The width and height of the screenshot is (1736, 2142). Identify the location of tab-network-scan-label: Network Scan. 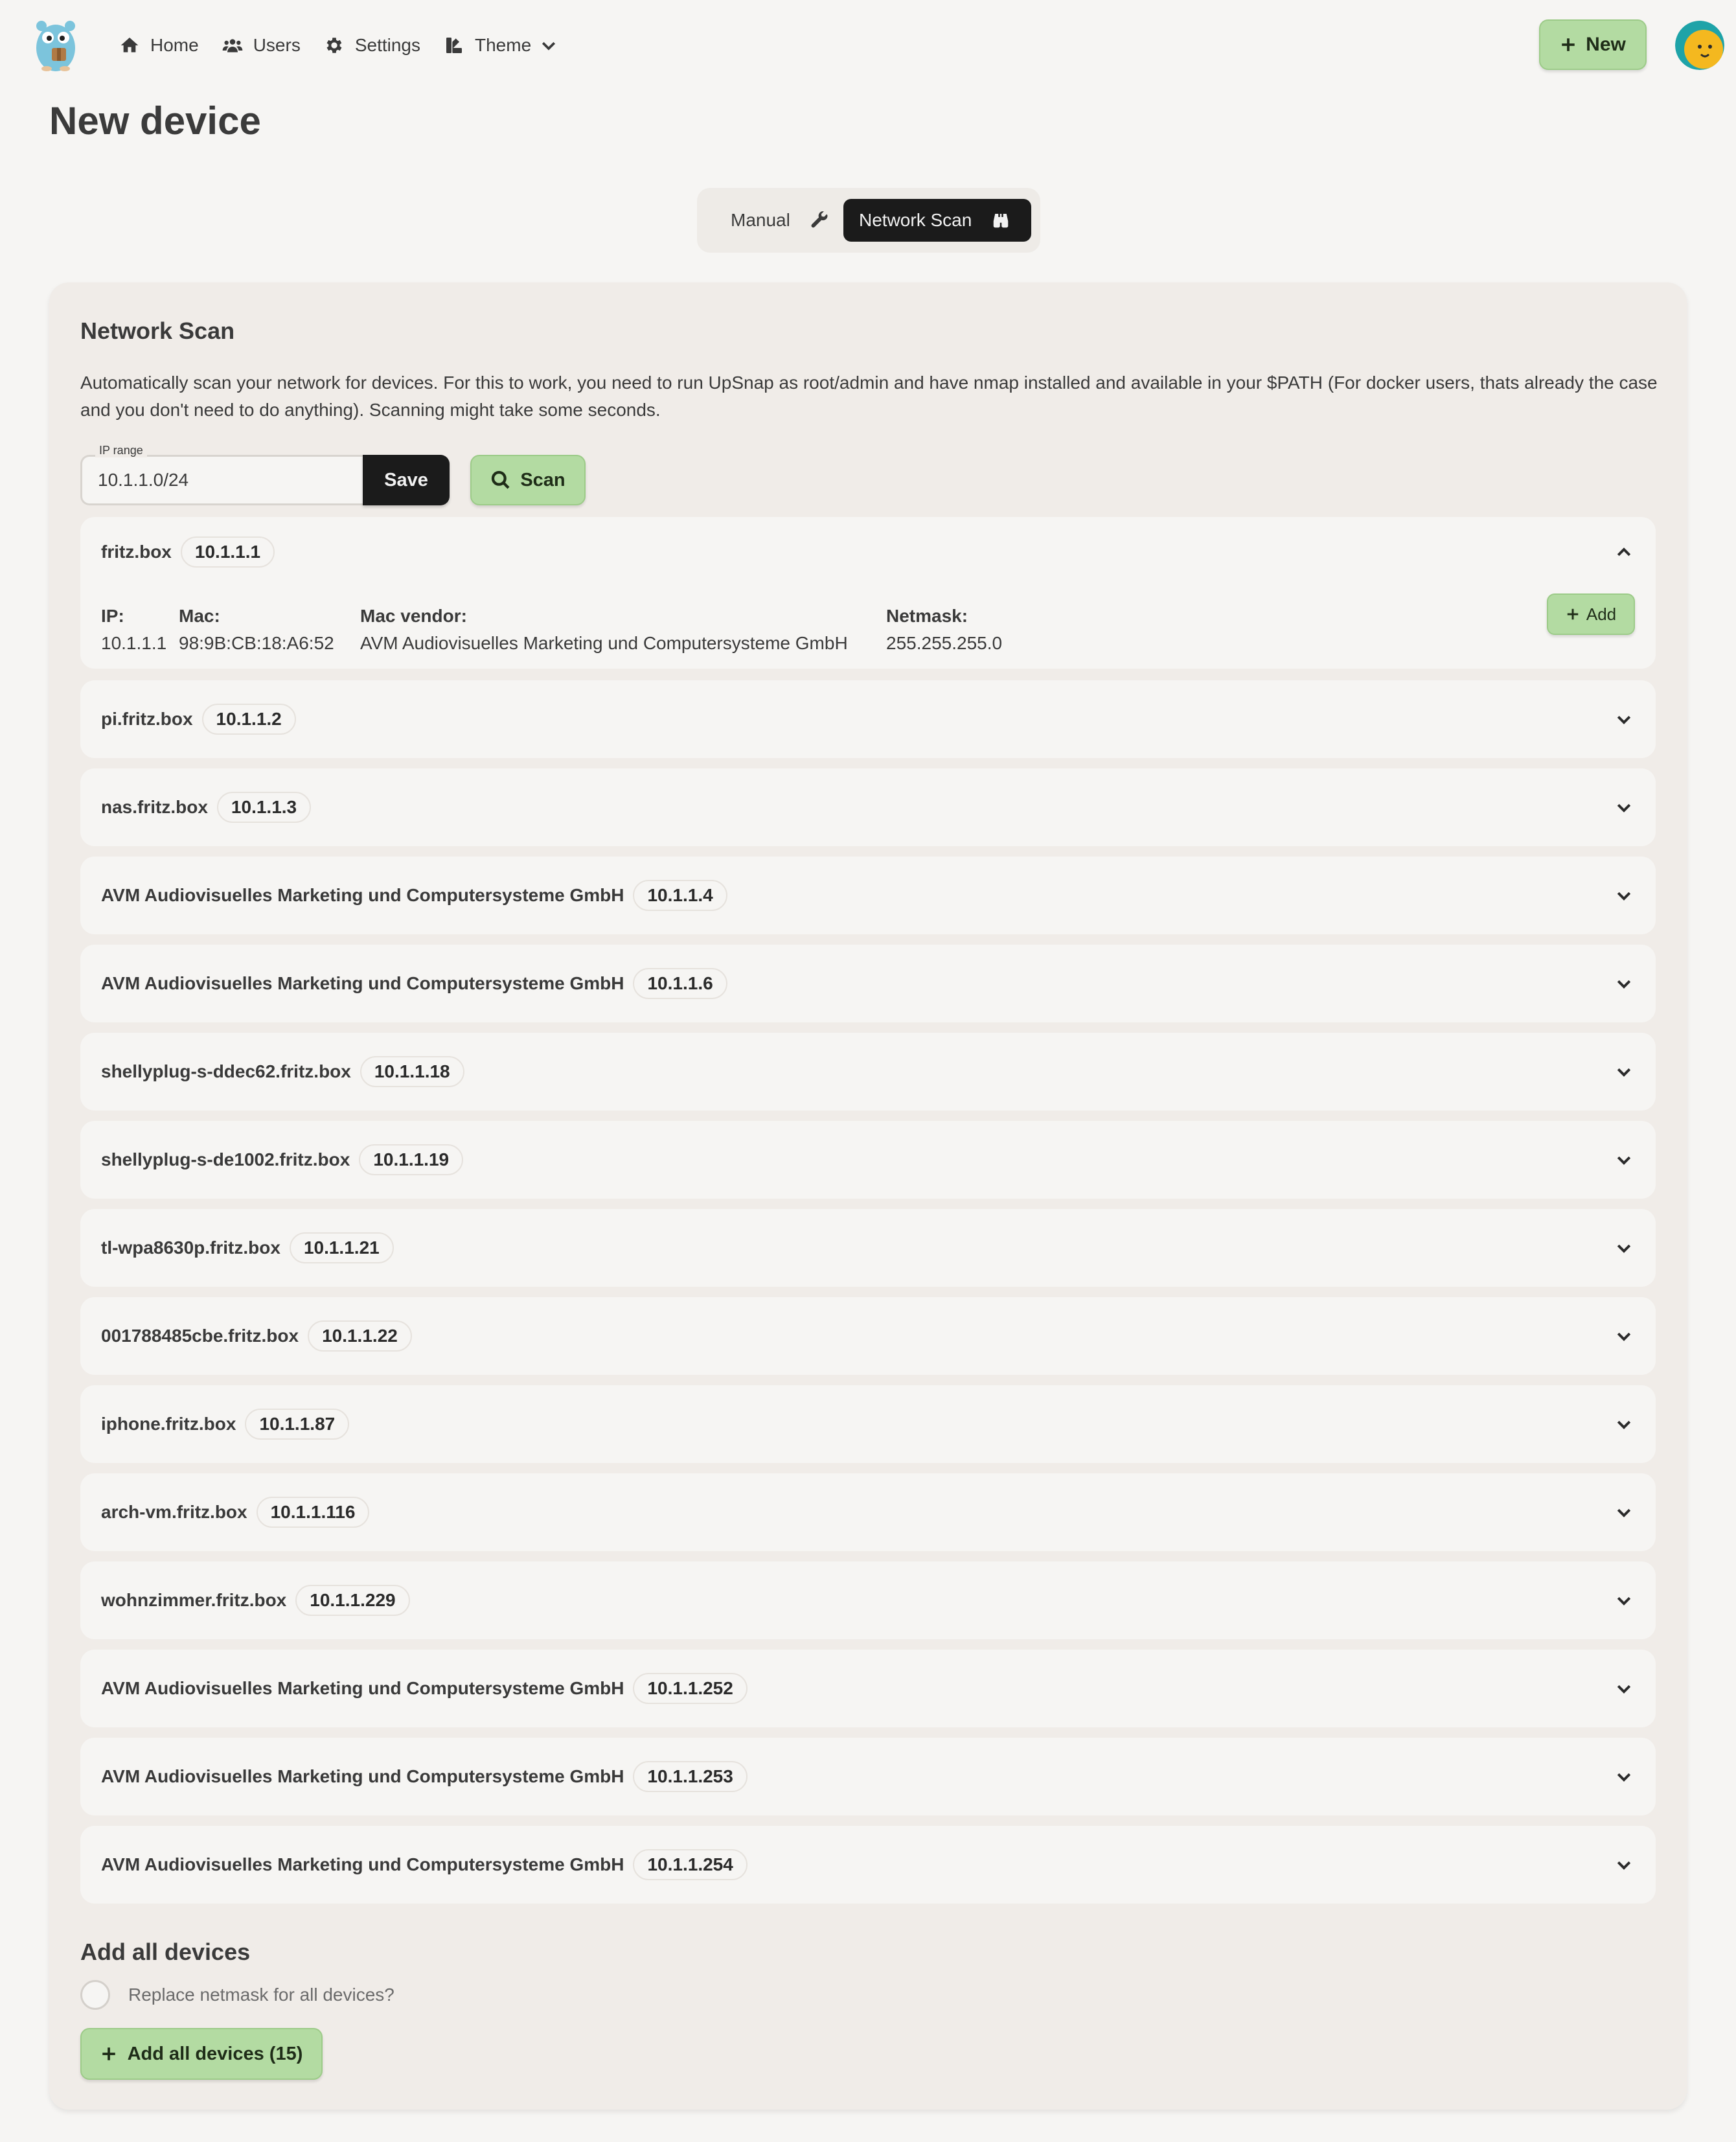
(916, 220).